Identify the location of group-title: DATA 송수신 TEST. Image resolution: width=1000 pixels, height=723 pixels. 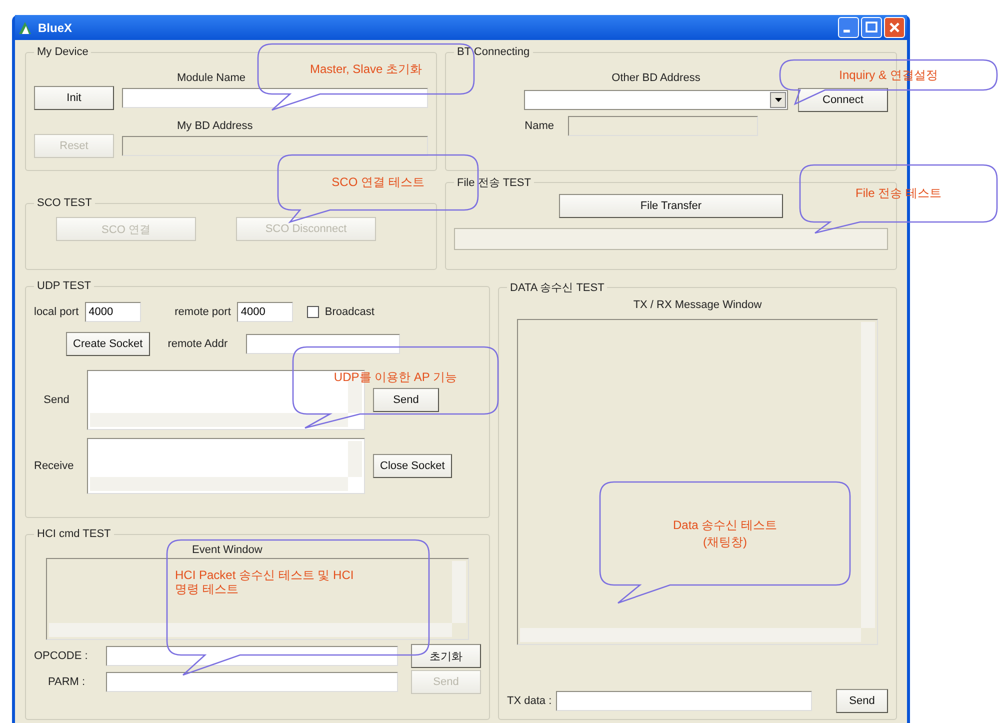
(557, 288).